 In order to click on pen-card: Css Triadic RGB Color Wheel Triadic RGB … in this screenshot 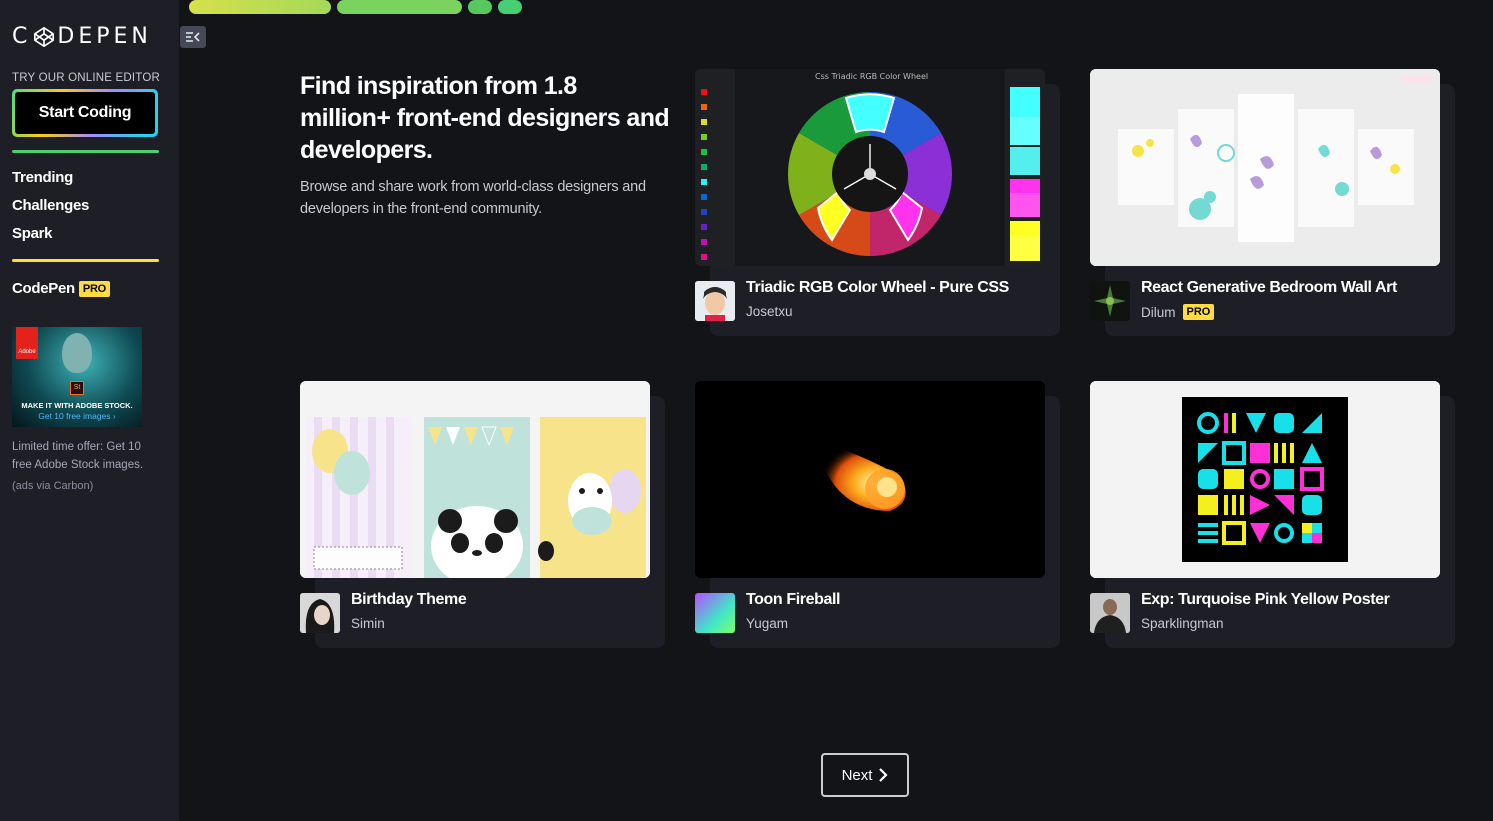, I will do `click(877, 202)`.